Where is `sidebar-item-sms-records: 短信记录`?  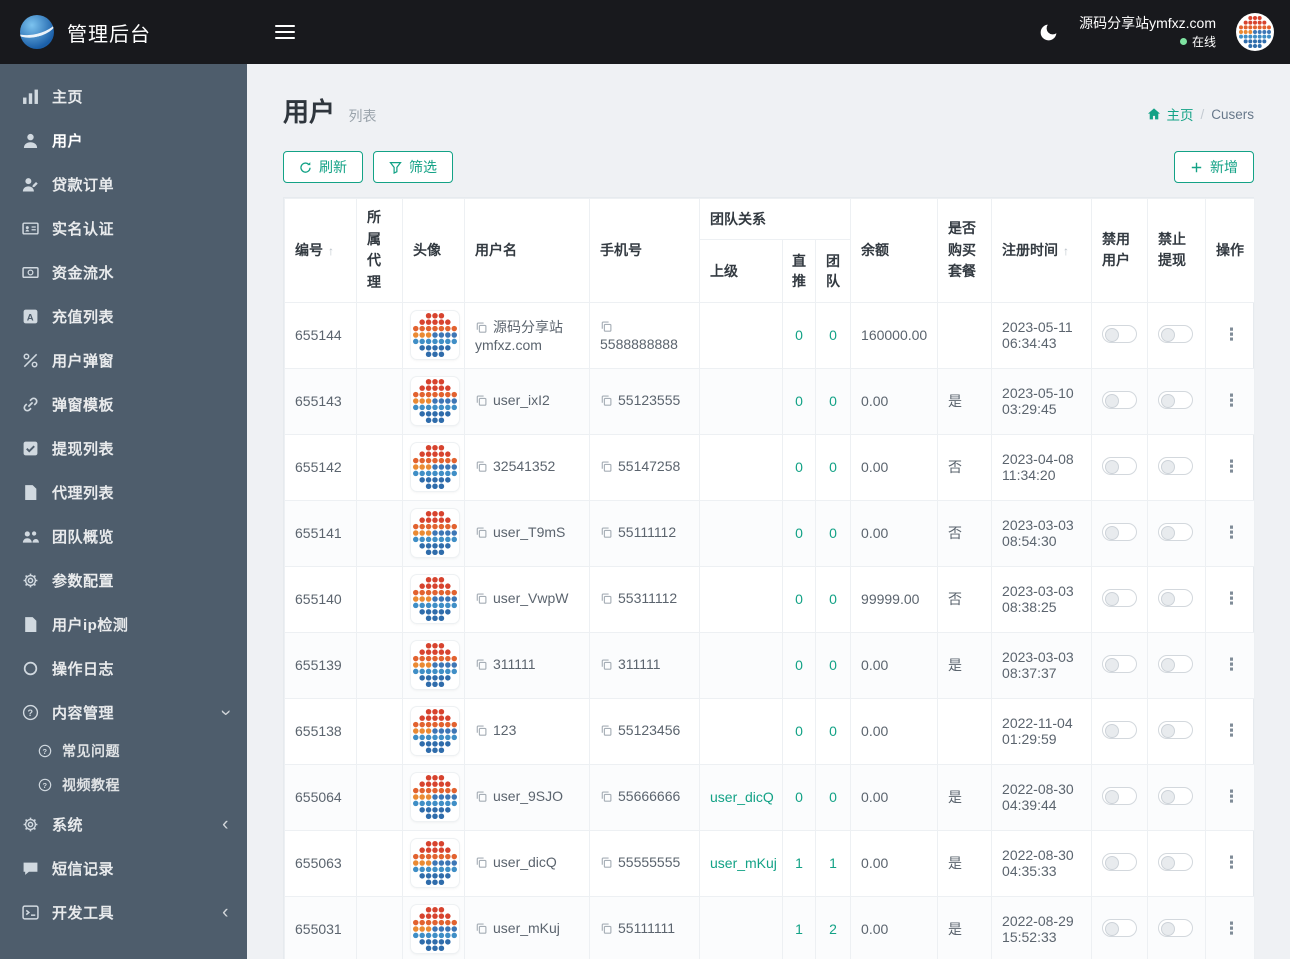 sidebar-item-sms-records: 短信记录 is located at coordinates (123, 868).